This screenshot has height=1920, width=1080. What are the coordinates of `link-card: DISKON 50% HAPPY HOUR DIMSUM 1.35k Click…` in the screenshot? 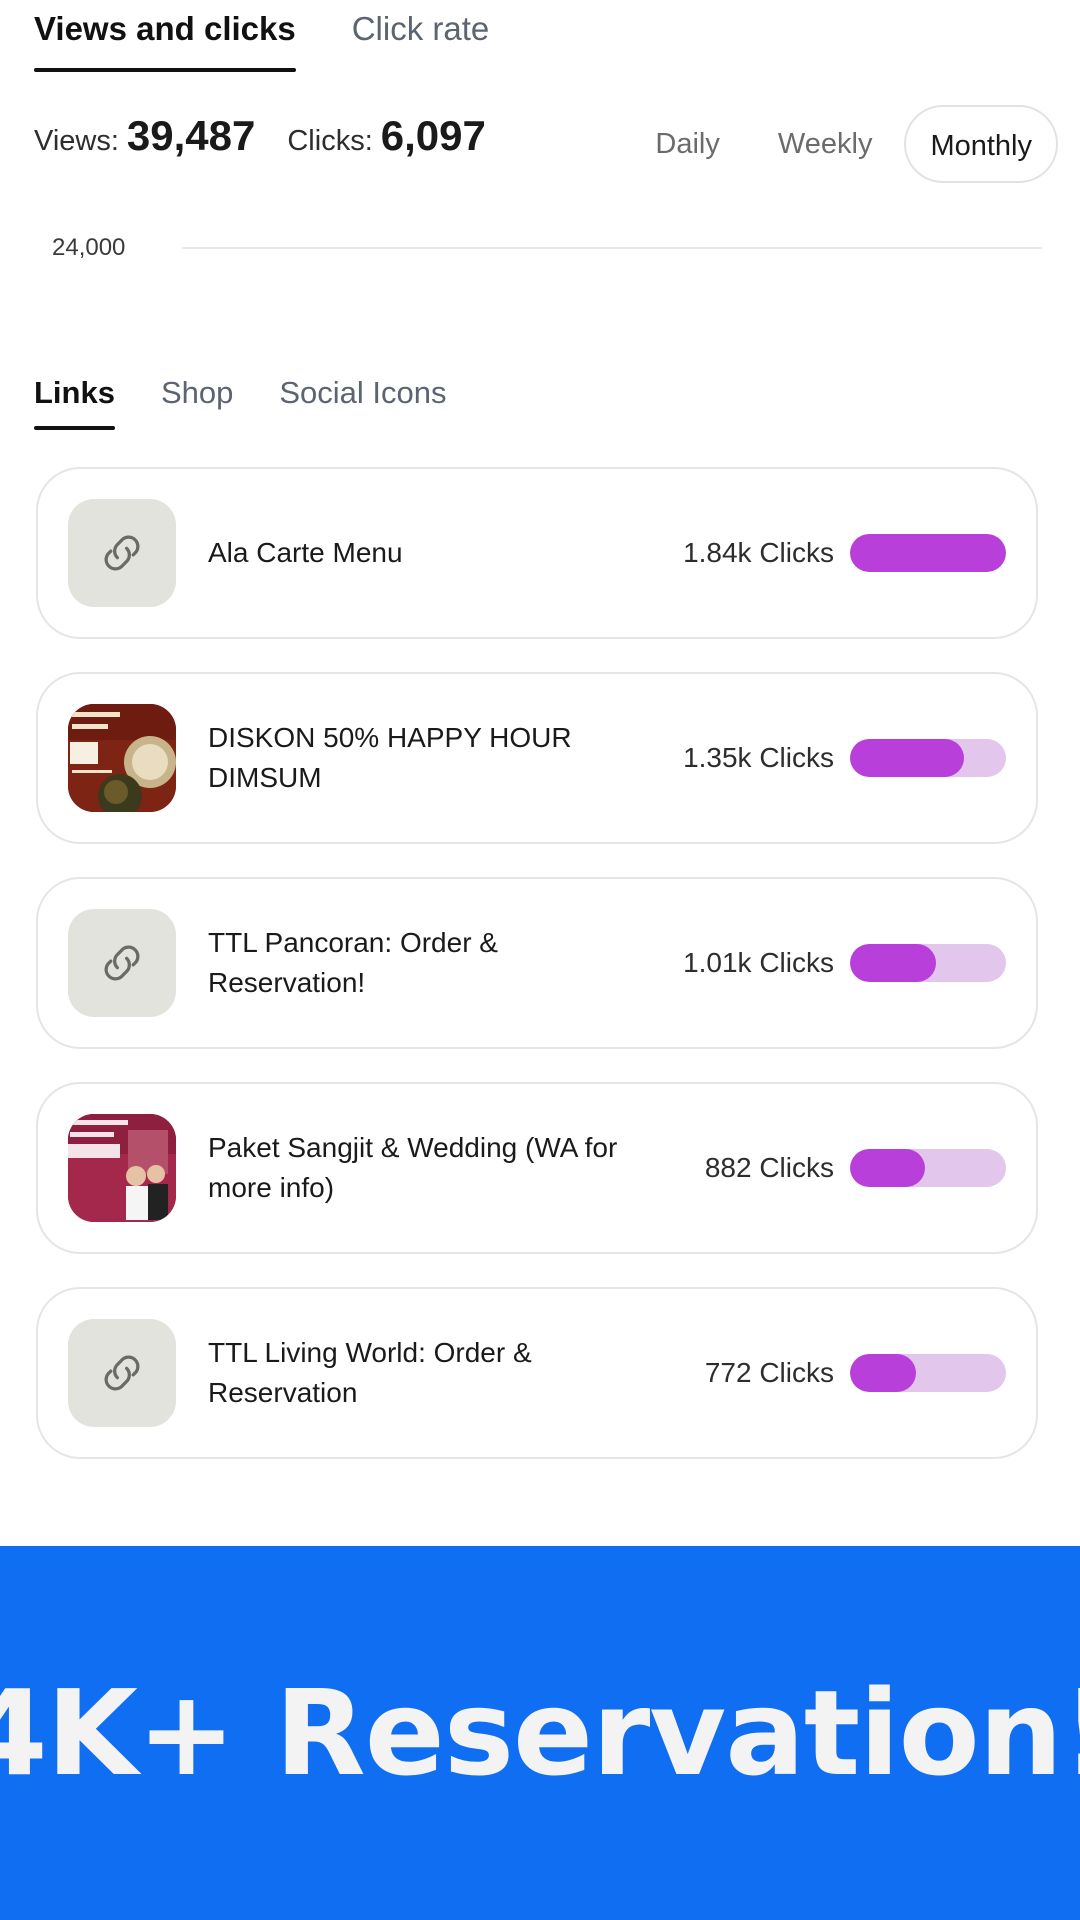 It's located at (537, 758).